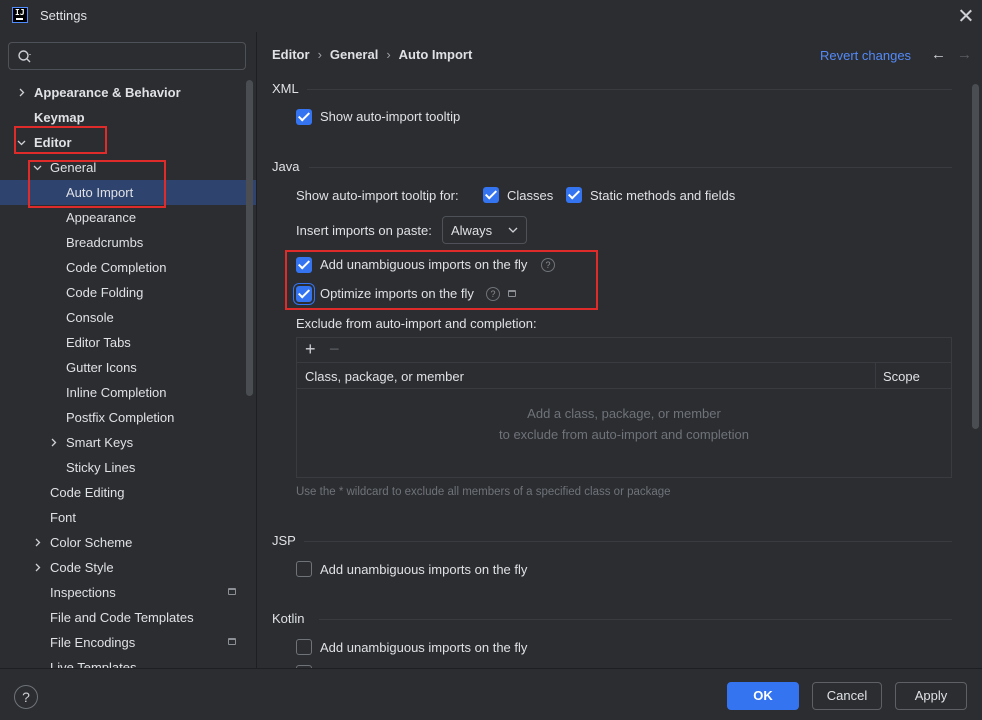 Image resolution: width=982 pixels, height=720 pixels. What do you see at coordinates (285, 88) in the screenshot?
I see `section-title-xml: XML` at bounding box center [285, 88].